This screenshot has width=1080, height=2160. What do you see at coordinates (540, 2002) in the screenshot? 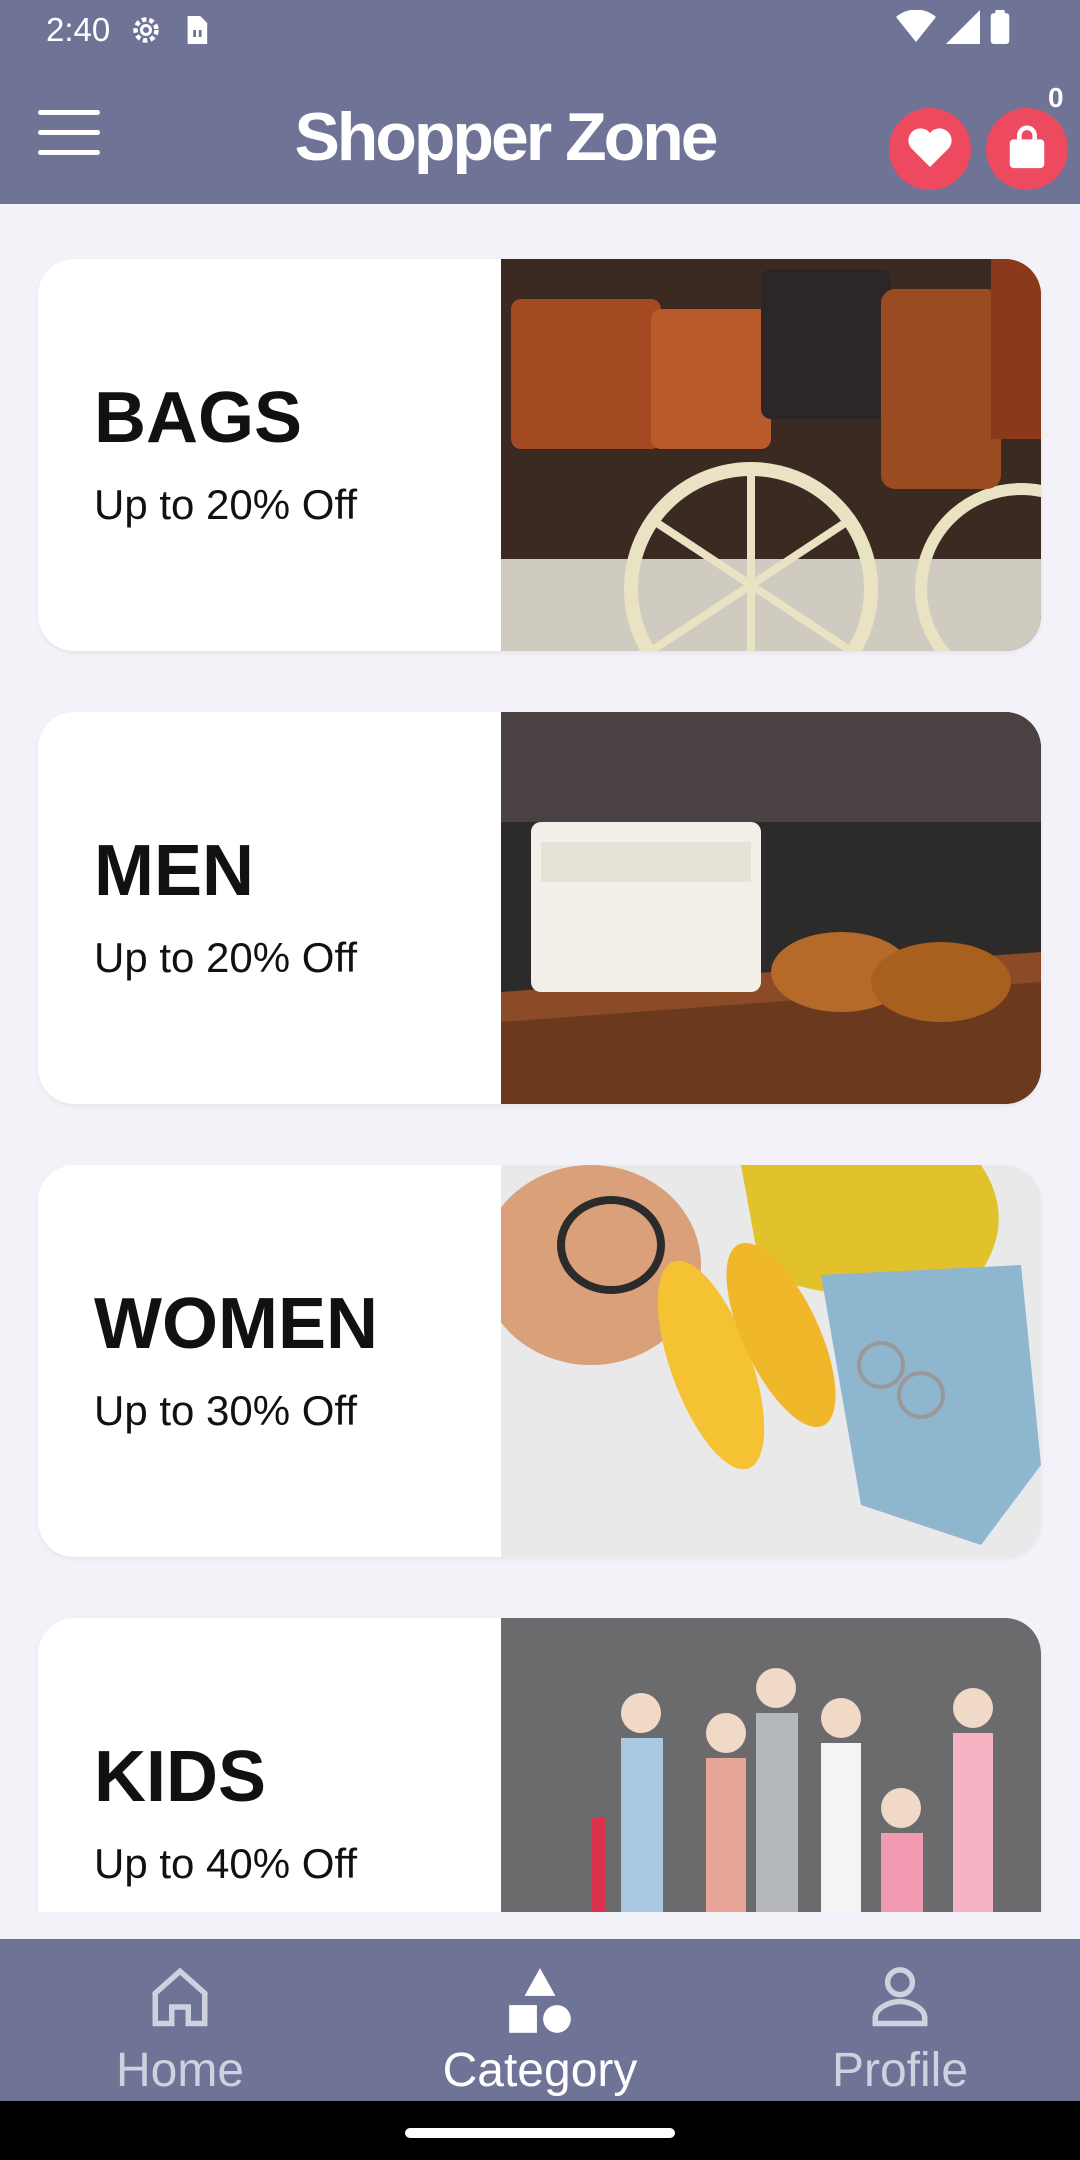
I see `category-shapes-icon` at bounding box center [540, 2002].